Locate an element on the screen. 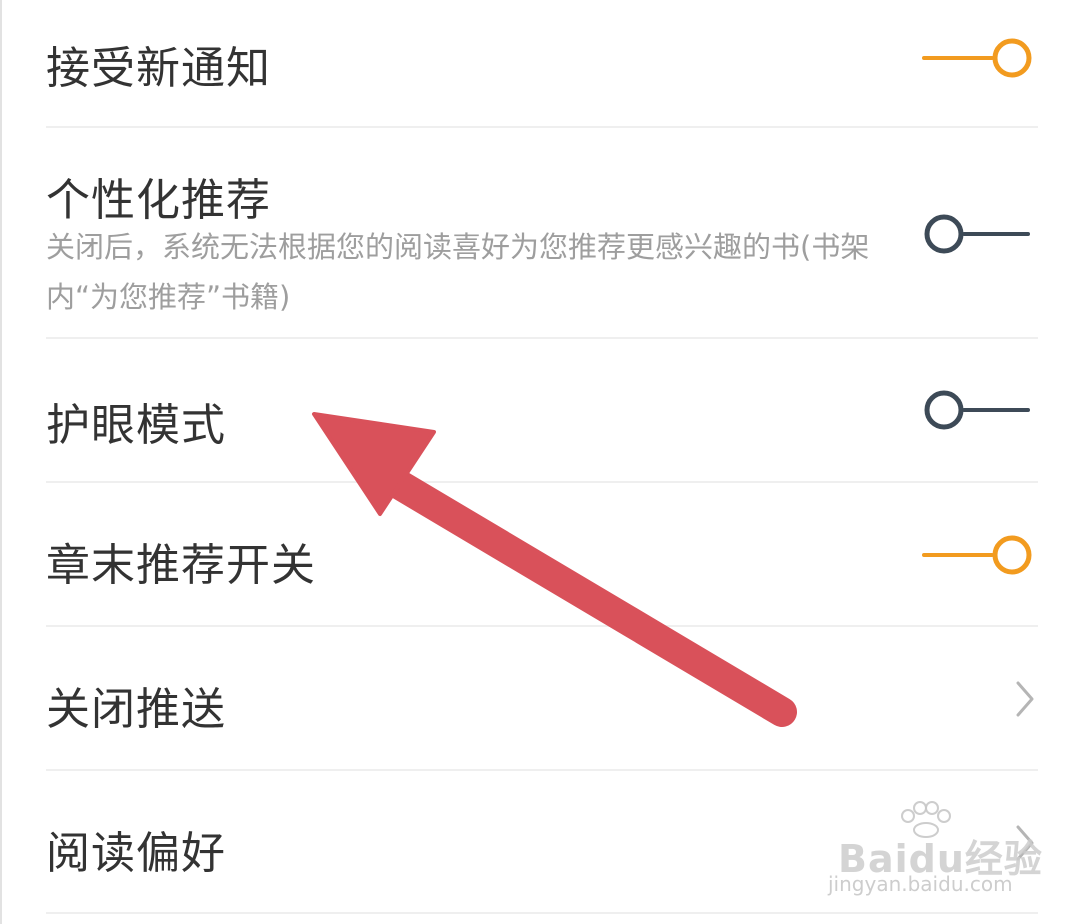  divider is located at coordinates (542, 913).